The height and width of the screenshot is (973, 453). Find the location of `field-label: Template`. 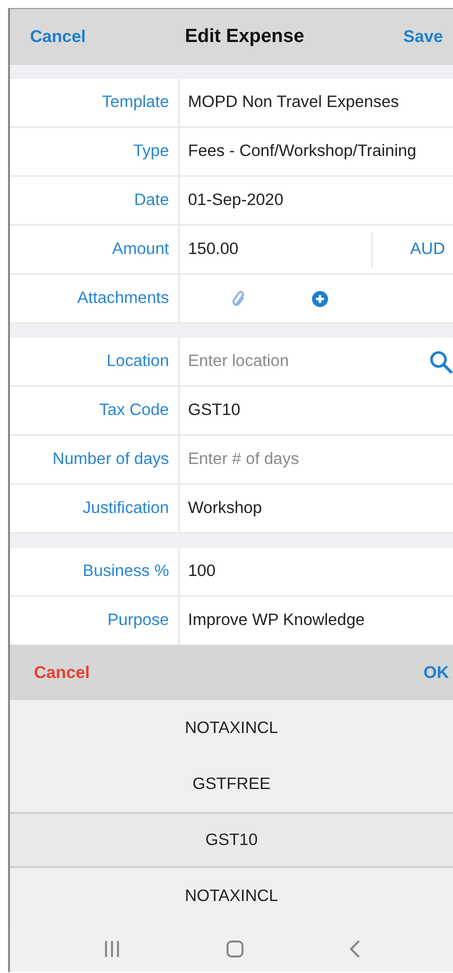

field-label: Template is located at coordinates (135, 102).